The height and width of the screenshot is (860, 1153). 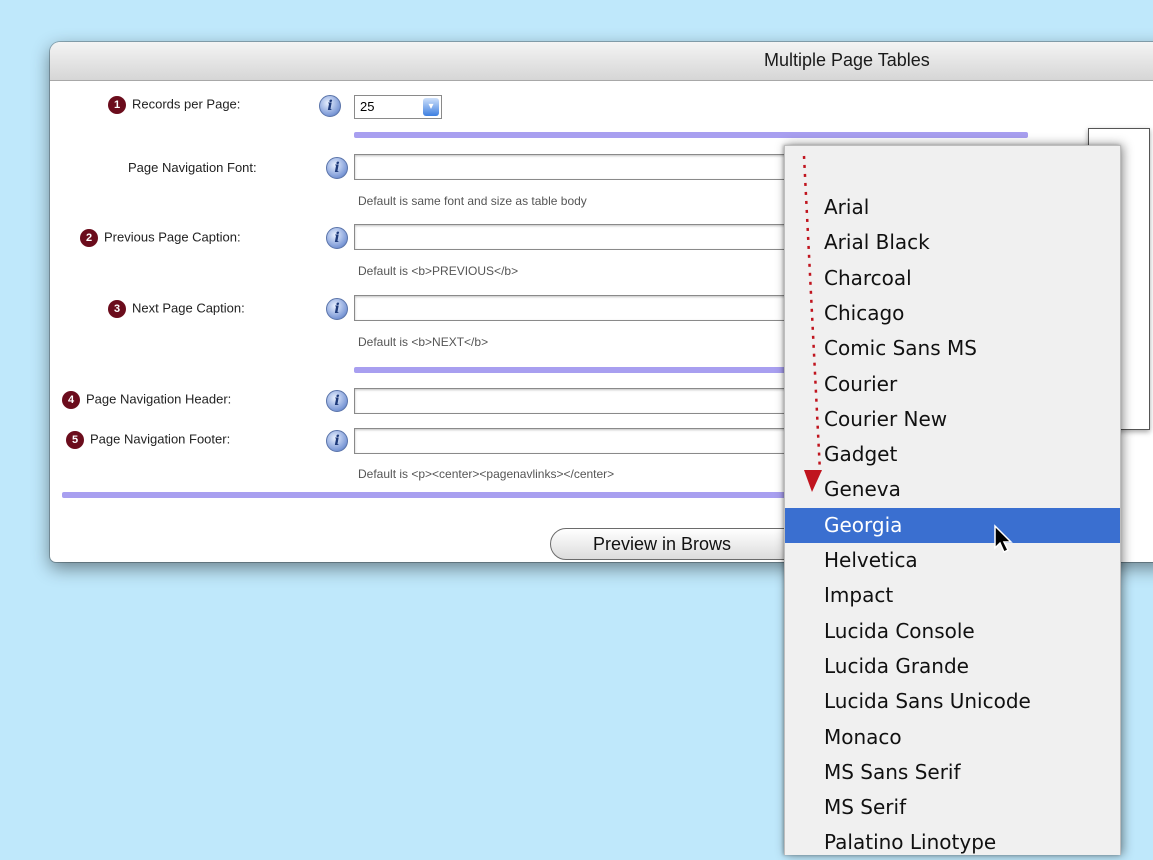 What do you see at coordinates (952, 701) in the screenshot?
I see `font-menu-item: Lucida Sans Unicode` at bounding box center [952, 701].